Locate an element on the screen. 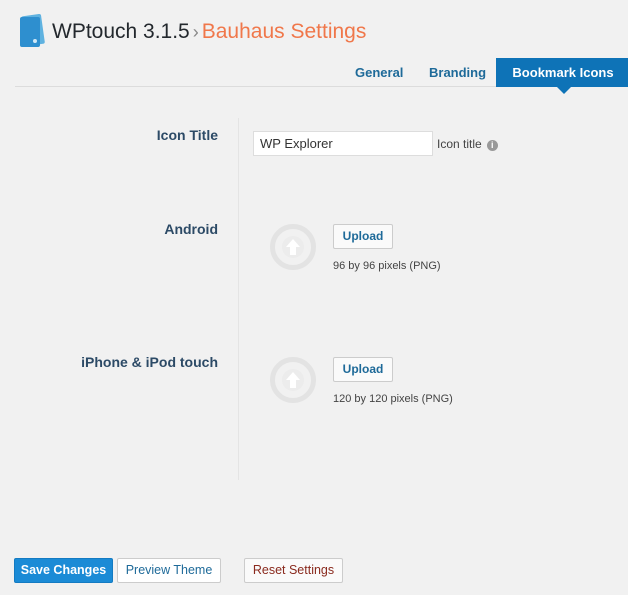 This screenshot has height=595, width=628. android-label: Android is located at coordinates (191, 229).